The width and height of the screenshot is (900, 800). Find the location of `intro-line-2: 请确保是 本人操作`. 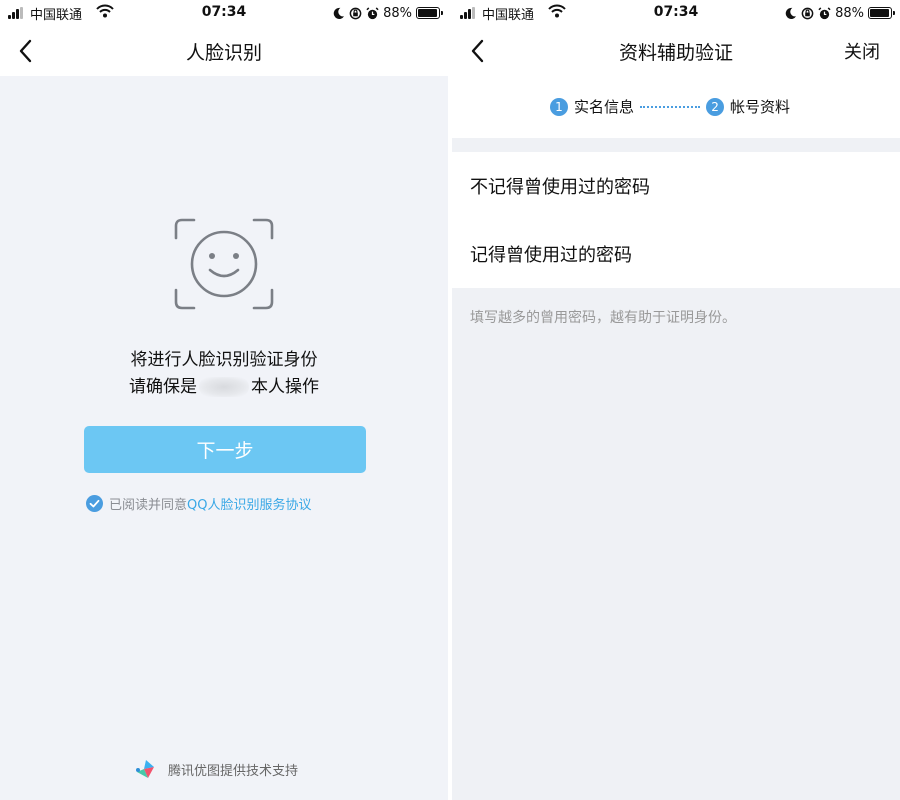

intro-line-2: 请确保是 本人操作 is located at coordinates (224, 384).